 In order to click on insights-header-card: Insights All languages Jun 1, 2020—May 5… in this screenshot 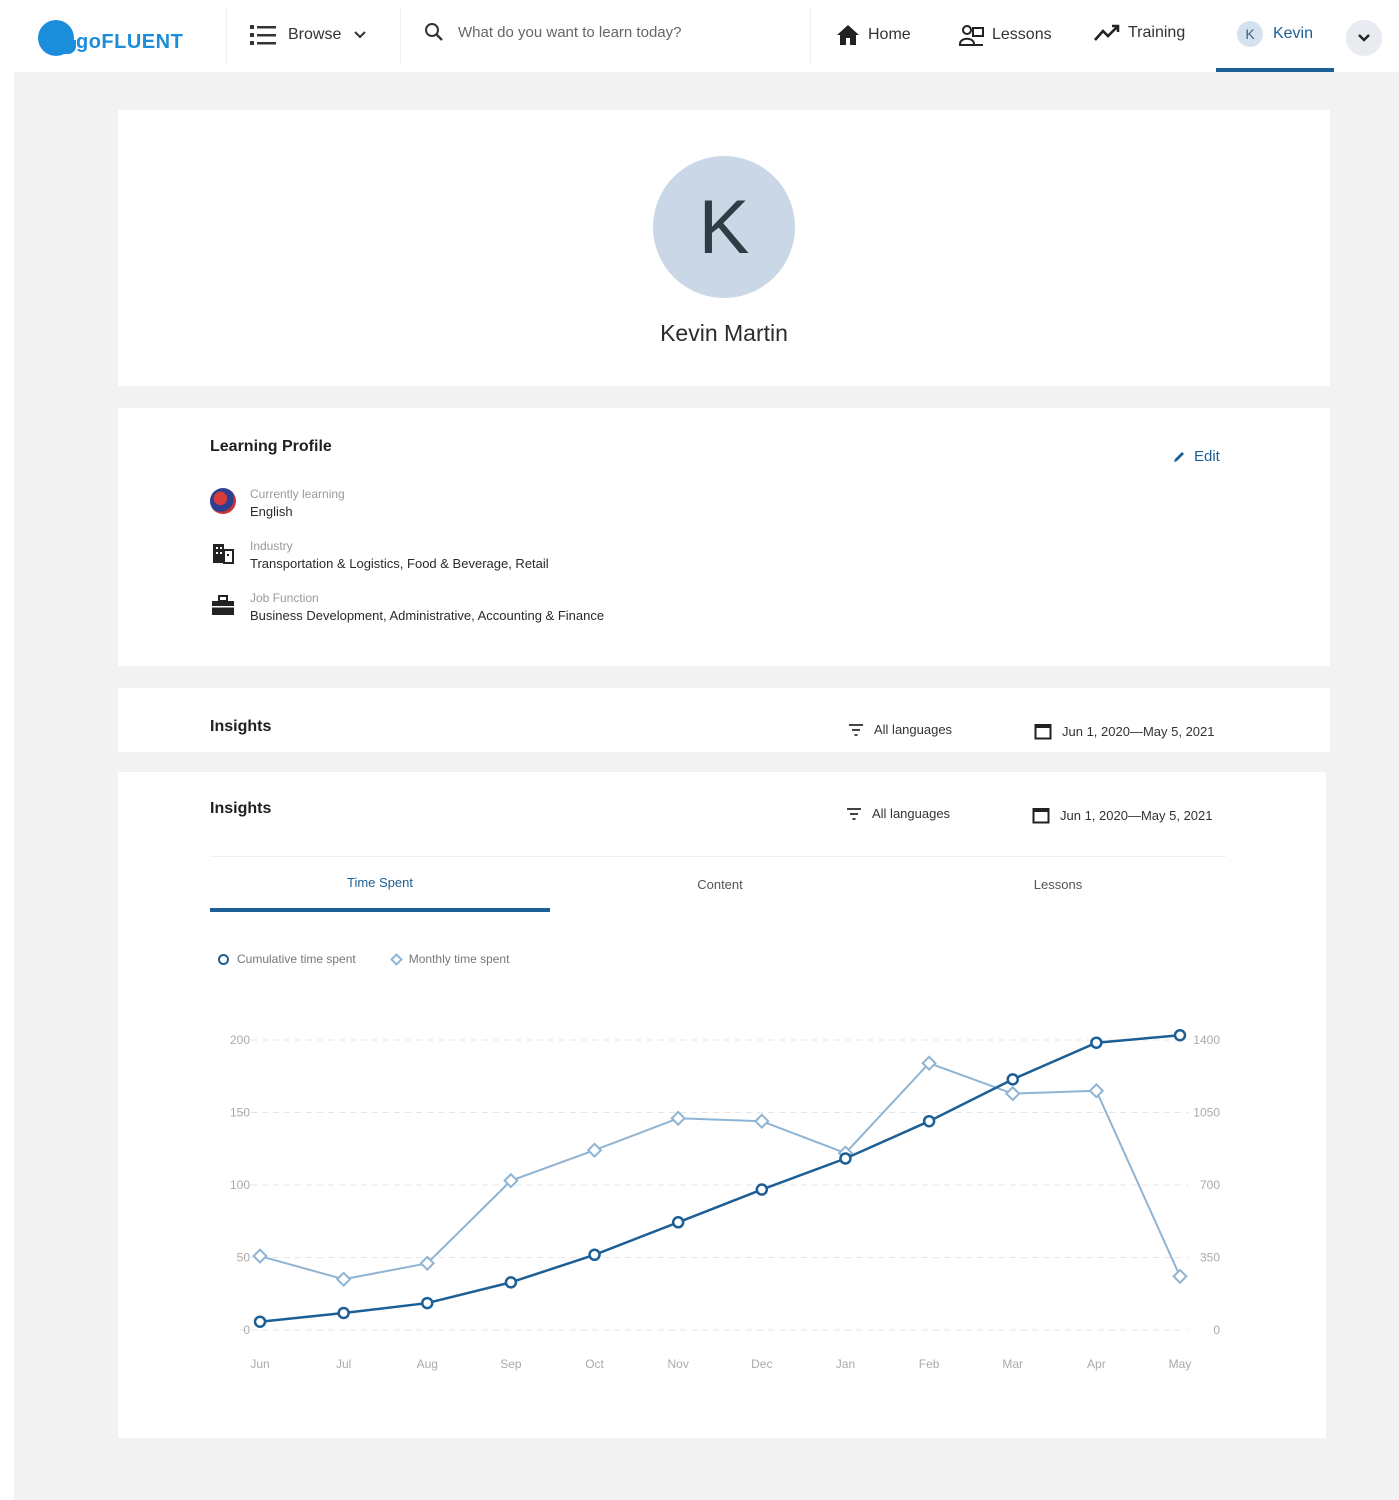, I will do `click(724, 720)`.